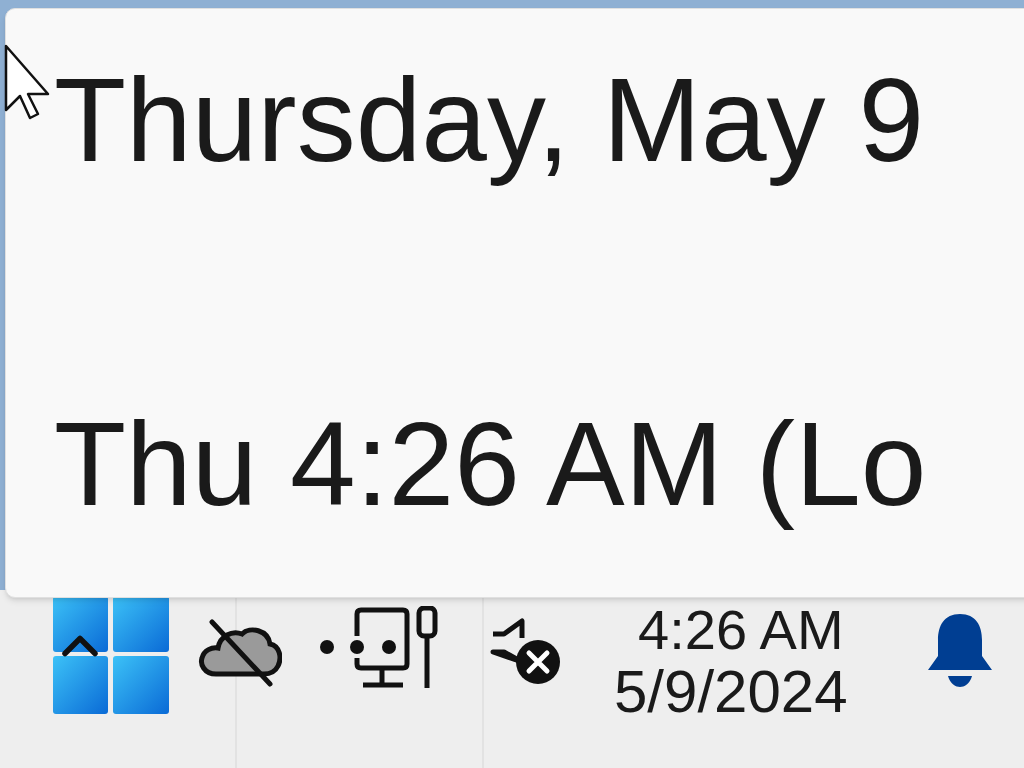 Image resolution: width=1024 pixels, height=768 pixels. I want to click on clock-date: 5/9/2024, so click(731, 692).